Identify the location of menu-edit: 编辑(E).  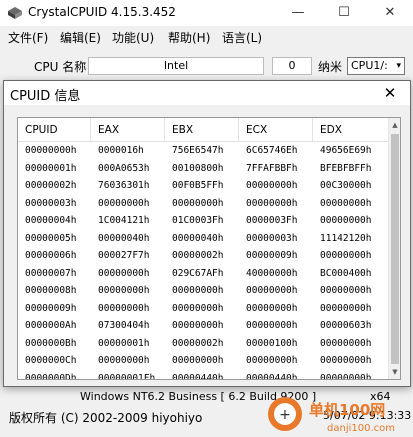
(80, 37).